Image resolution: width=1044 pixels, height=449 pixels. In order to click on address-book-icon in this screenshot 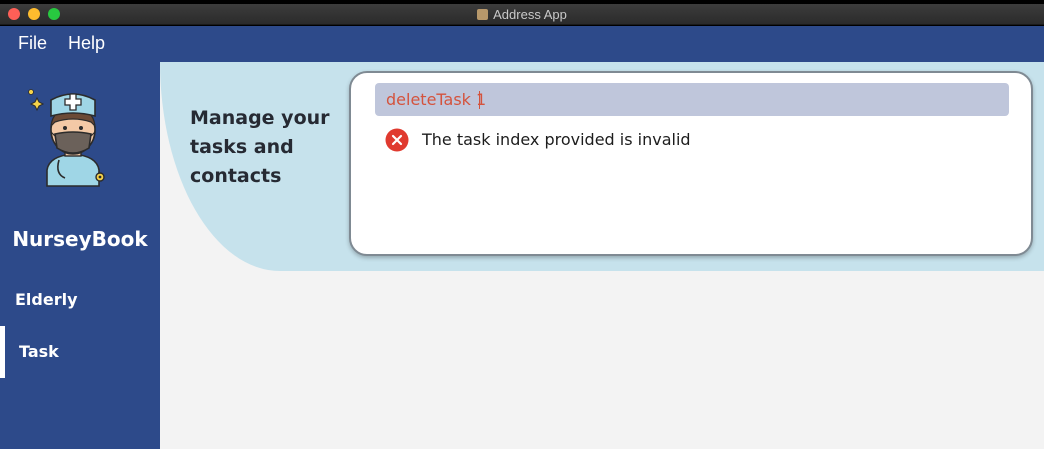, I will do `click(483, 14)`.